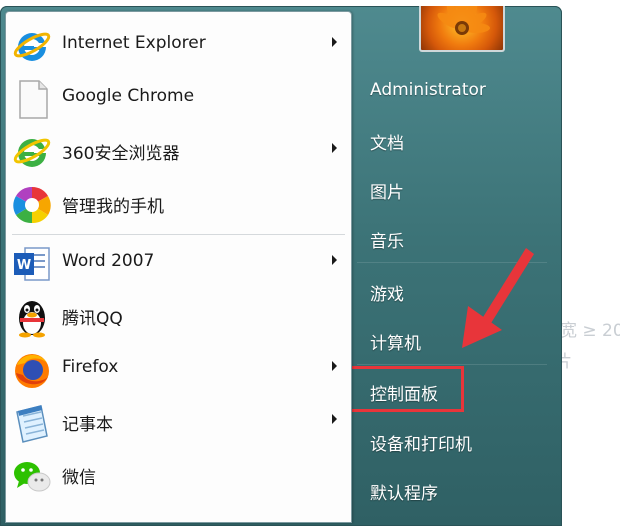  Describe the element at coordinates (498, 298) in the screenshot. I see `red-arrow-icon` at that location.